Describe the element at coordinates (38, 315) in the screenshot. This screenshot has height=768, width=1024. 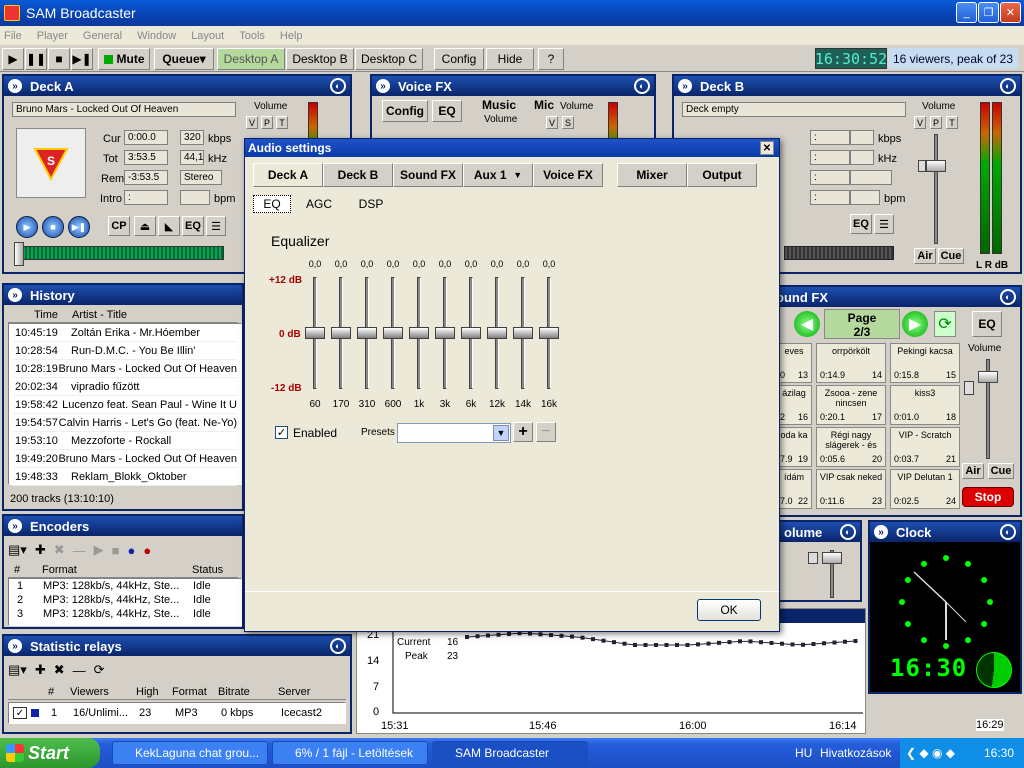
I see `col-time: Time` at that location.